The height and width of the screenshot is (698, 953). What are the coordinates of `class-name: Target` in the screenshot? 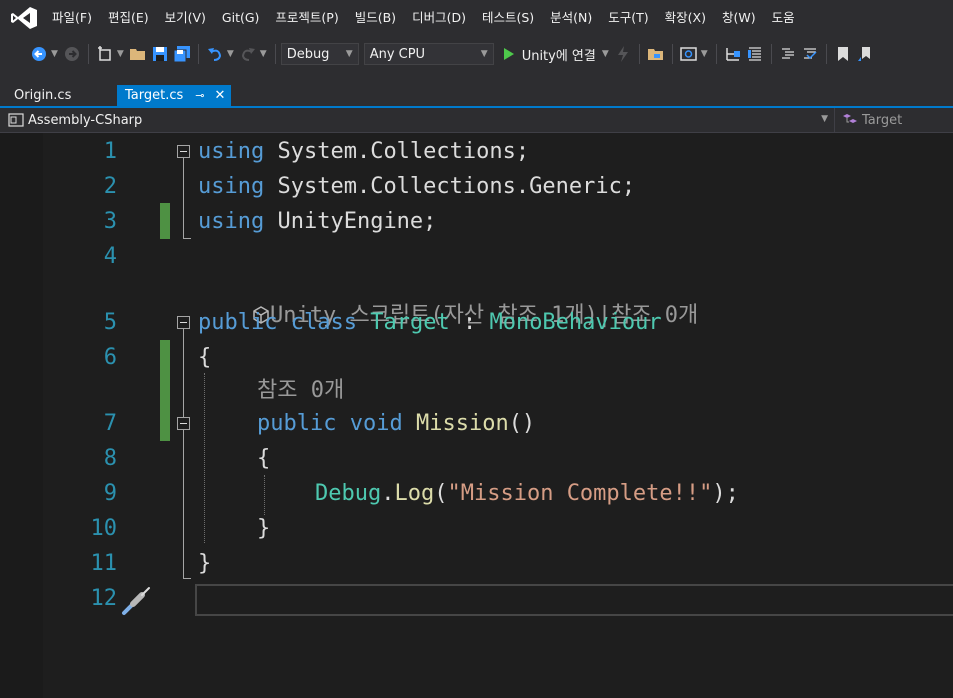 It's located at (410, 322).